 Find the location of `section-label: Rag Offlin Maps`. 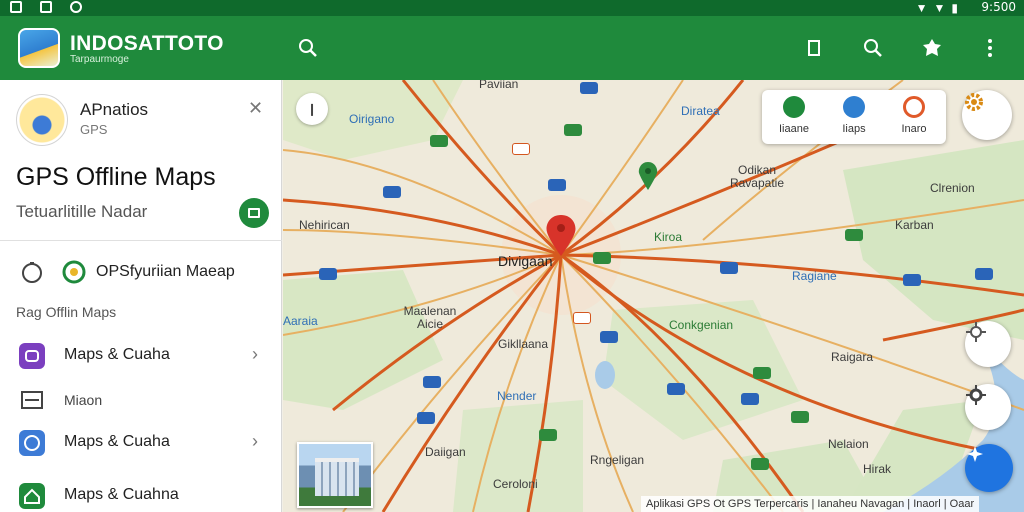

section-label: Rag Offlin Maps is located at coordinates (66, 312).